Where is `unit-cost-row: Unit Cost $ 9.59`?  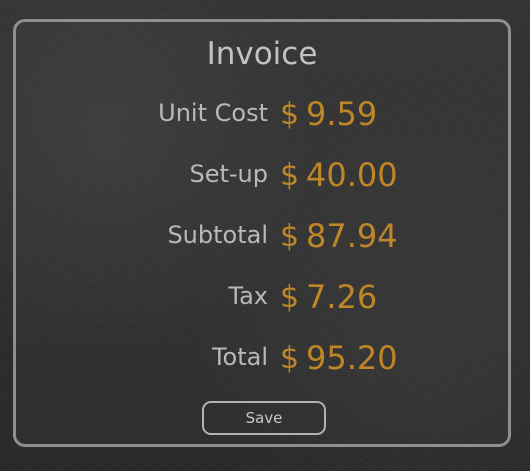
unit-cost-row: Unit Cost $ 9.59 is located at coordinates (265, 115).